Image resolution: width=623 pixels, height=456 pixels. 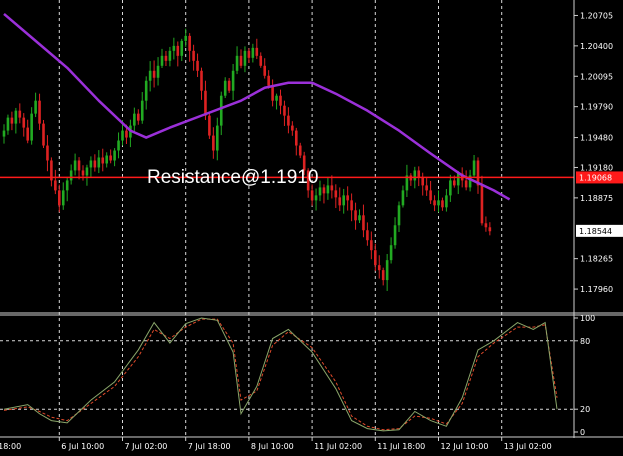 What do you see at coordinates (596, 76) in the screenshot?
I see `y-tick-label: 1.20095` at bounding box center [596, 76].